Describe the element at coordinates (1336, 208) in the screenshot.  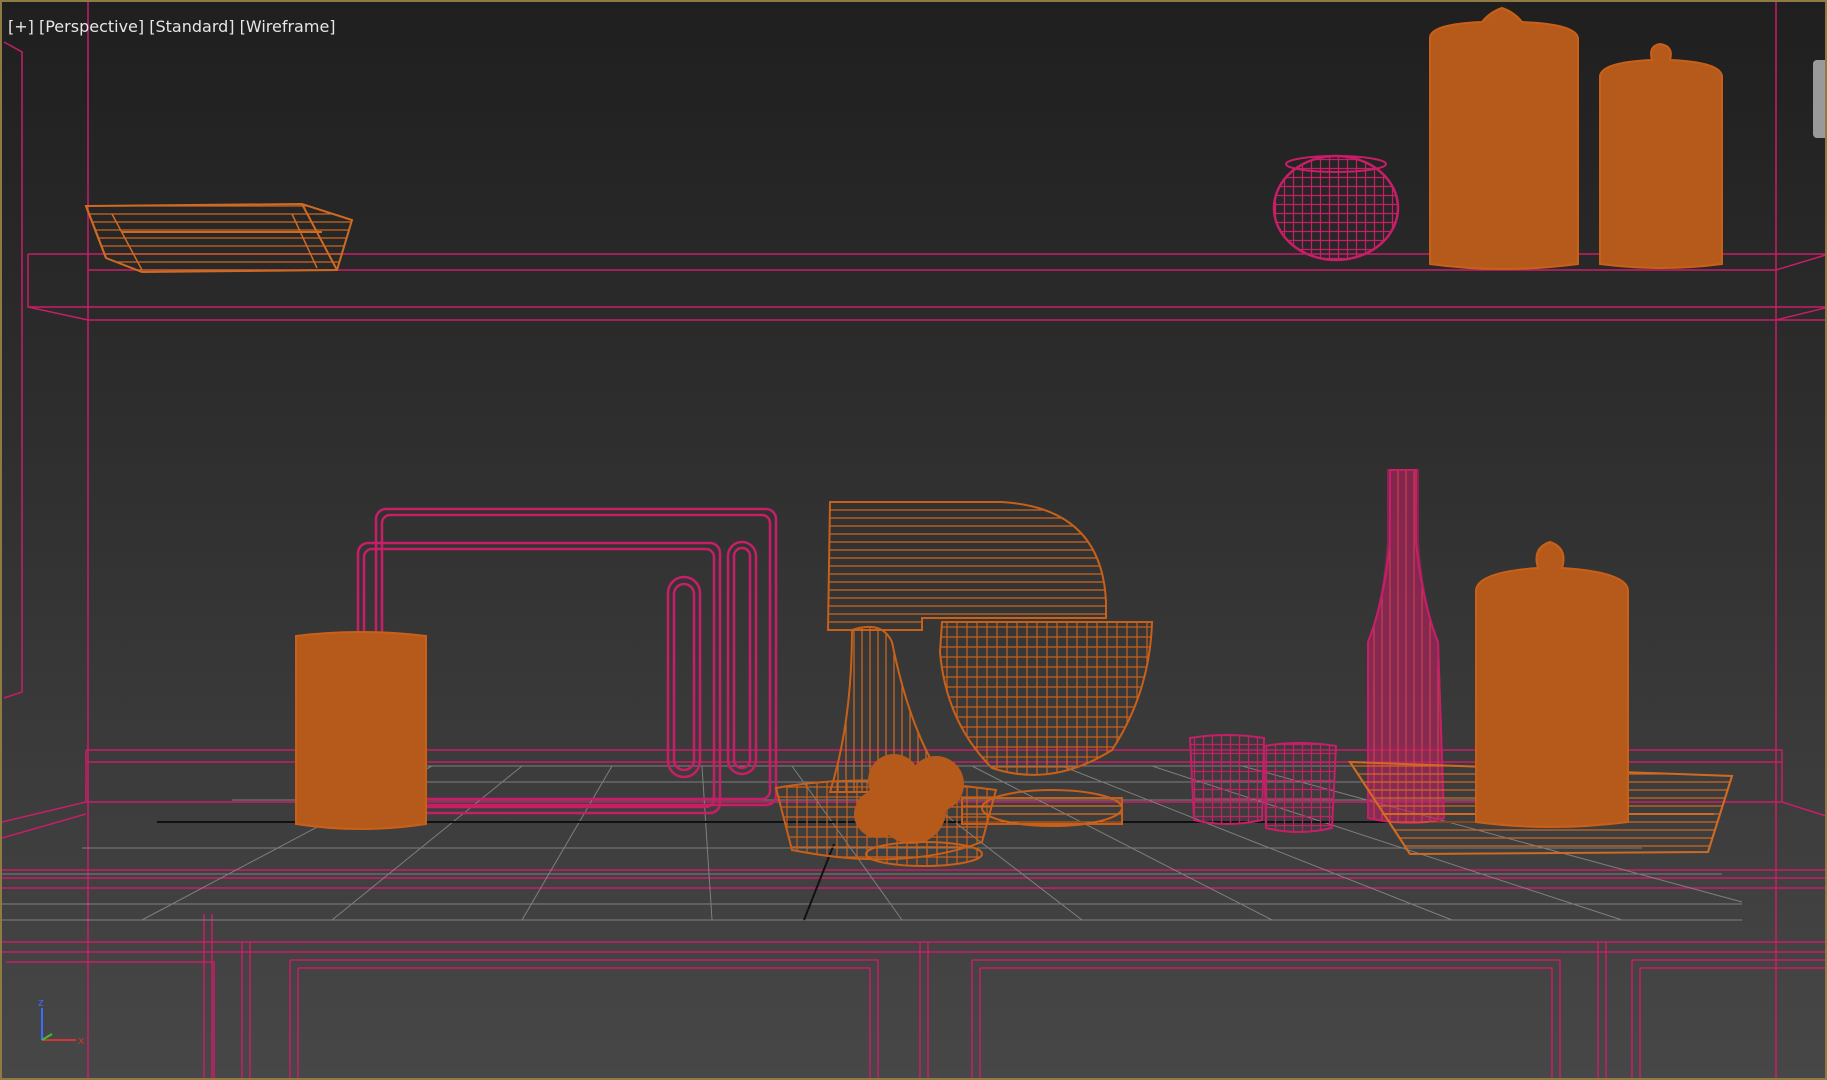
I see `glass-bowl-top` at that location.